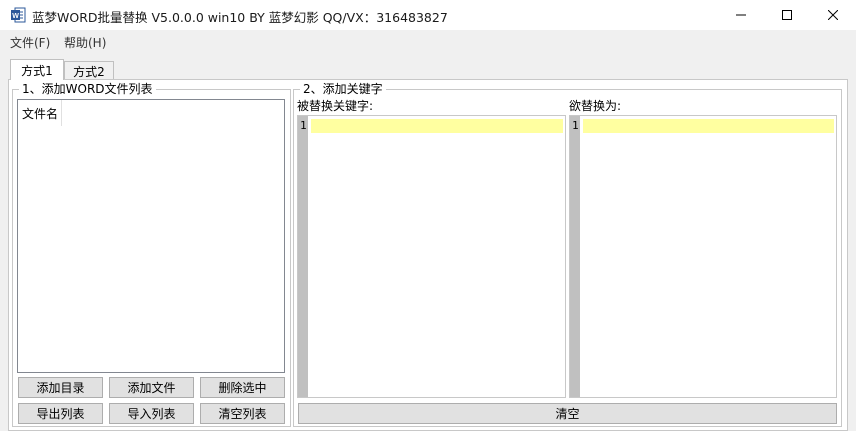 This screenshot has height=431, width=856. What do you see at coordinates (335, 106) in the screenshot?
I see `find-label: 被替换关键字:` at bounding box center [335, 106].